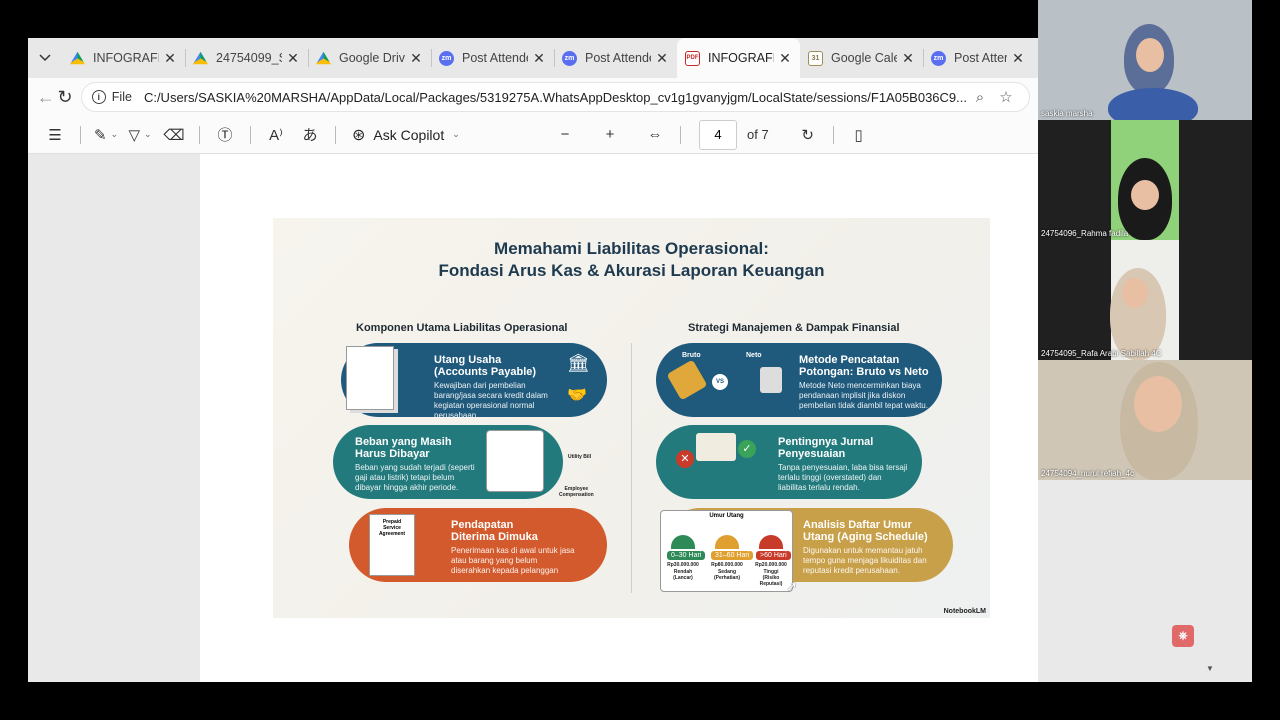 Image resolution: width=1280 pixels, height=720 pixels. I want to click on tab-post-attendee-3: zm Post Attende ✕, so click(978, 58).